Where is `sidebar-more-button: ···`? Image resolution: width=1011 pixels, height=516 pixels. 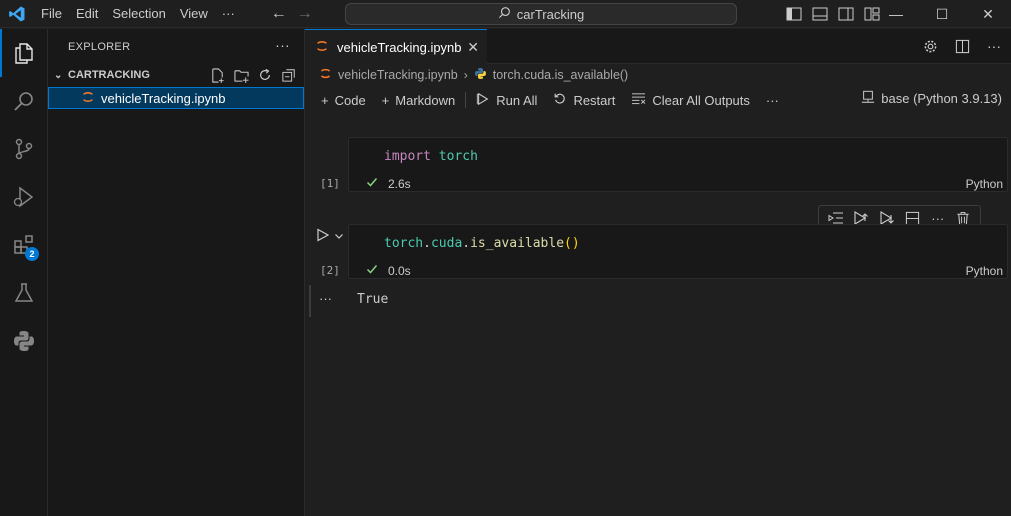 sidebar-more-button: ··· is located at coordinates (282, 45).